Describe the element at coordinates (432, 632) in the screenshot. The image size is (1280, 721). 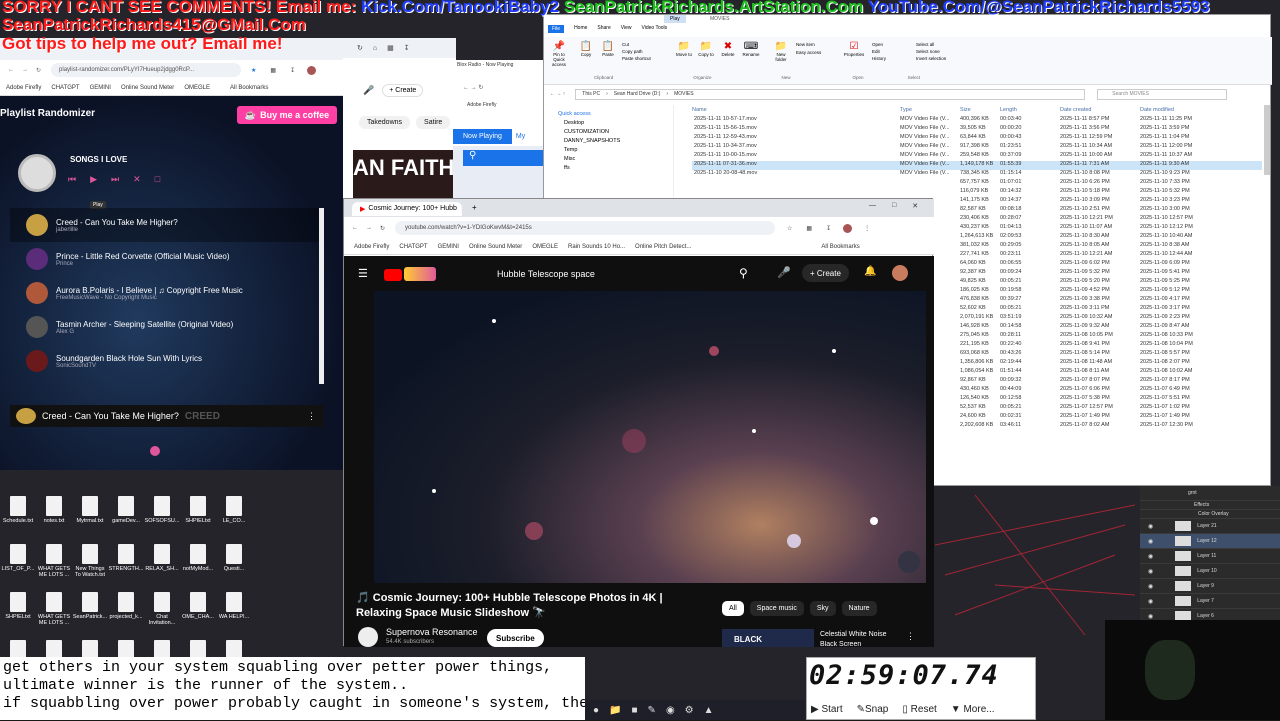
I see `channel-name: Supernova Resonance` at that location.